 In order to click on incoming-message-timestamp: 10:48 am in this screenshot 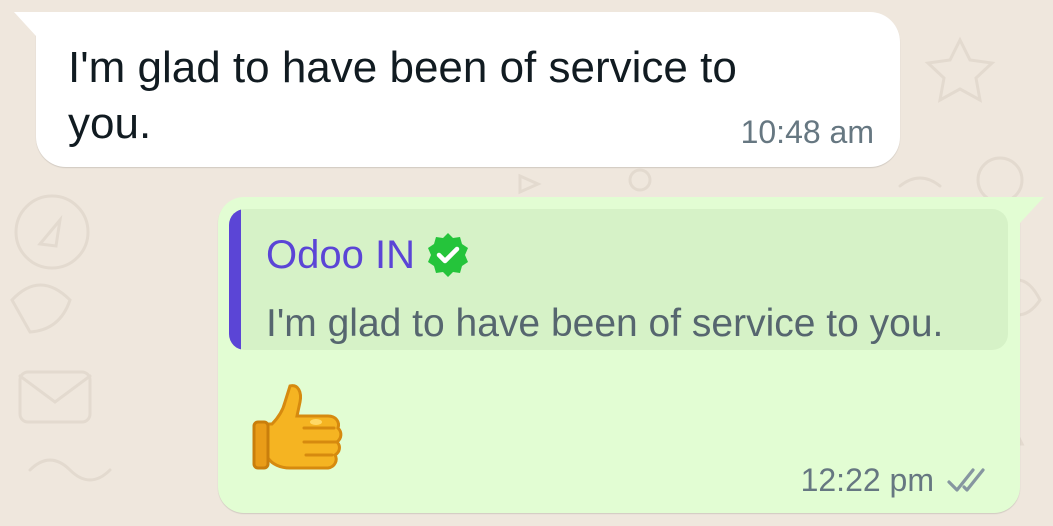, I will do `click(807, 132)`.